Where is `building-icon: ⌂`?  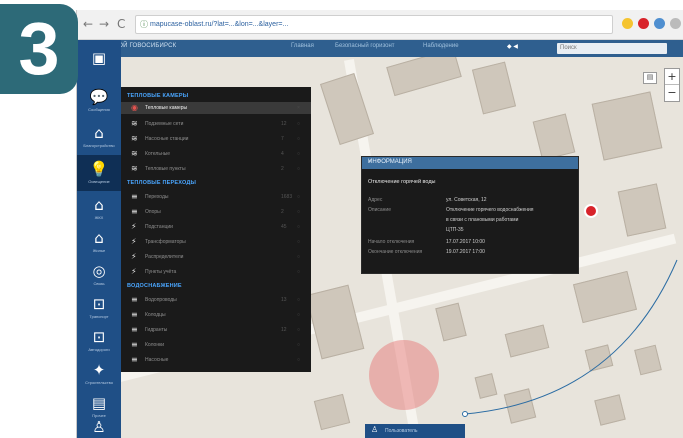 building-icon: ⌂ is located at coordinates (99, 133).